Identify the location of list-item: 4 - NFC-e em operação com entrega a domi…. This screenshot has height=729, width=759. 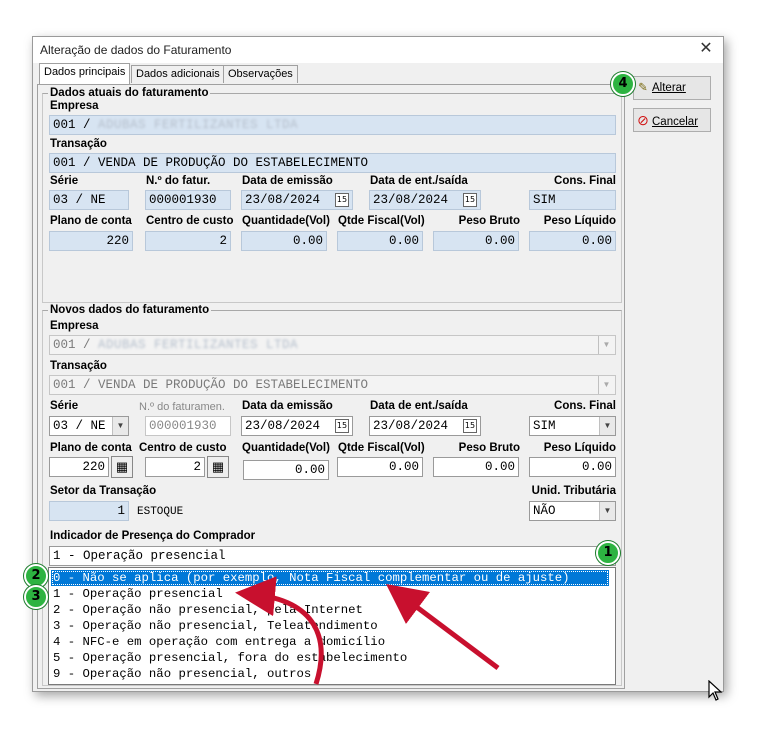
(330, 642).